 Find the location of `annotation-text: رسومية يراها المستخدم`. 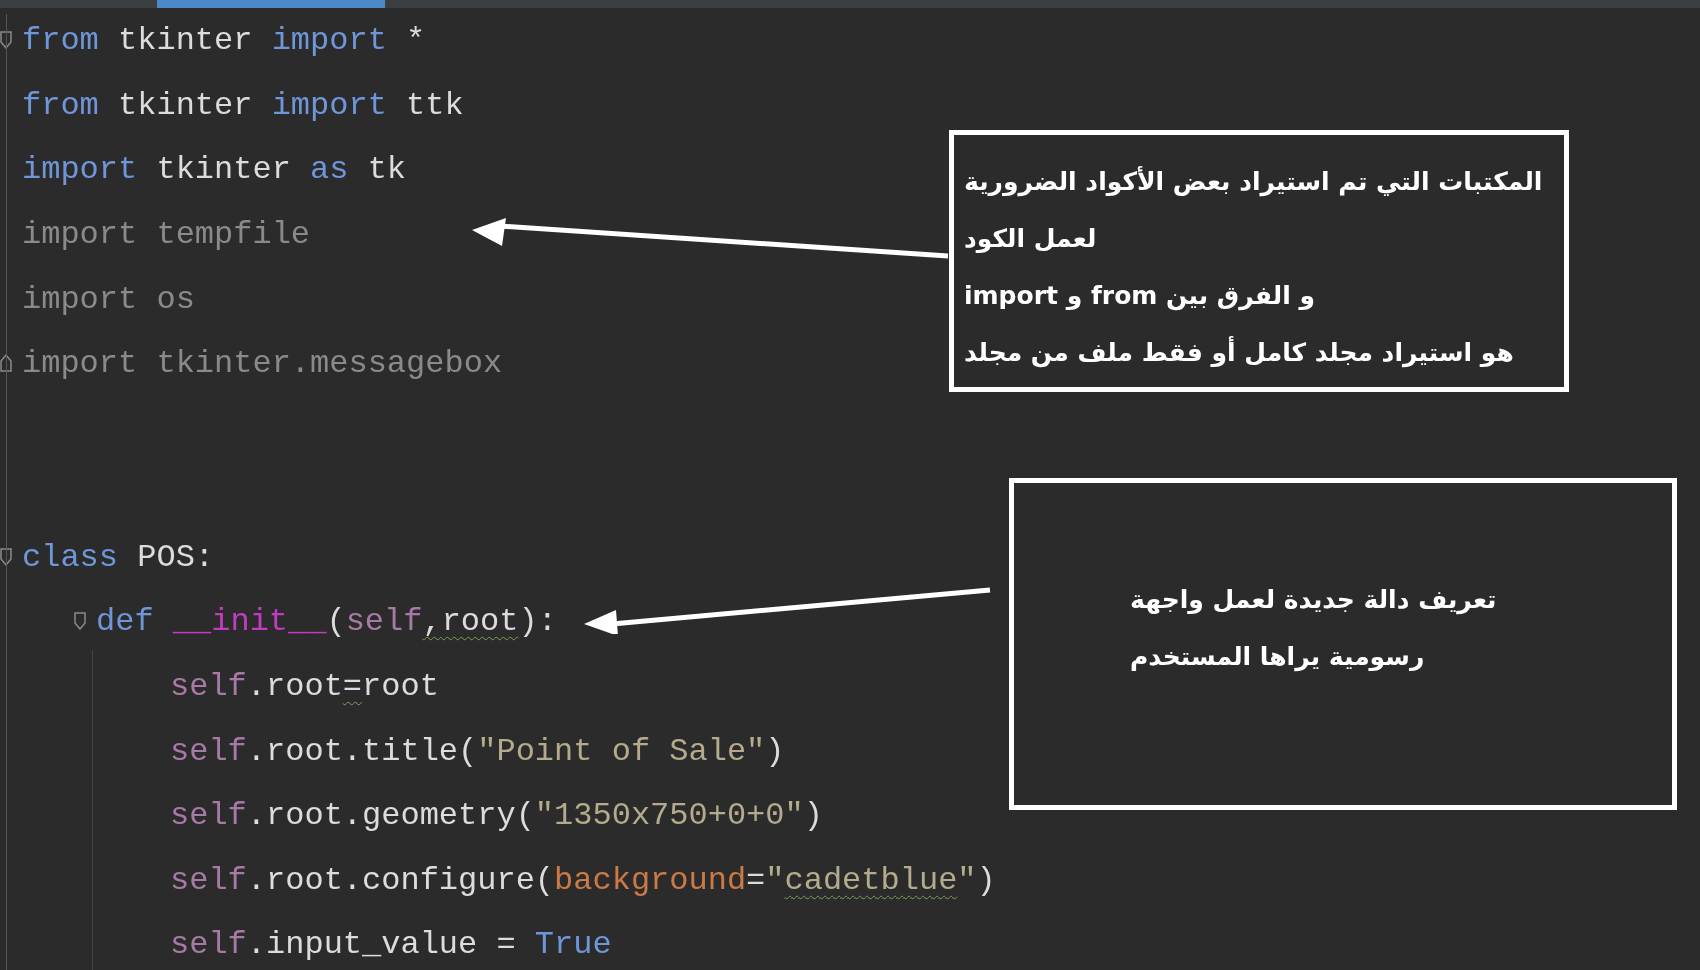

annotation-text: رسومية يراها المستخدم is located at coordinates (1277, 657).